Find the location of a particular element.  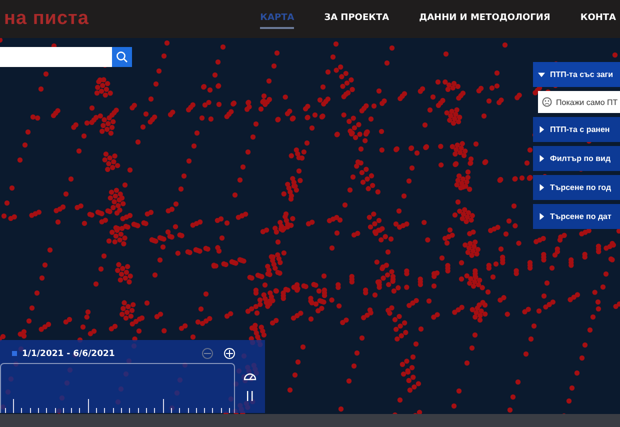

legend-square-icon is located at coordinates (14, 353).